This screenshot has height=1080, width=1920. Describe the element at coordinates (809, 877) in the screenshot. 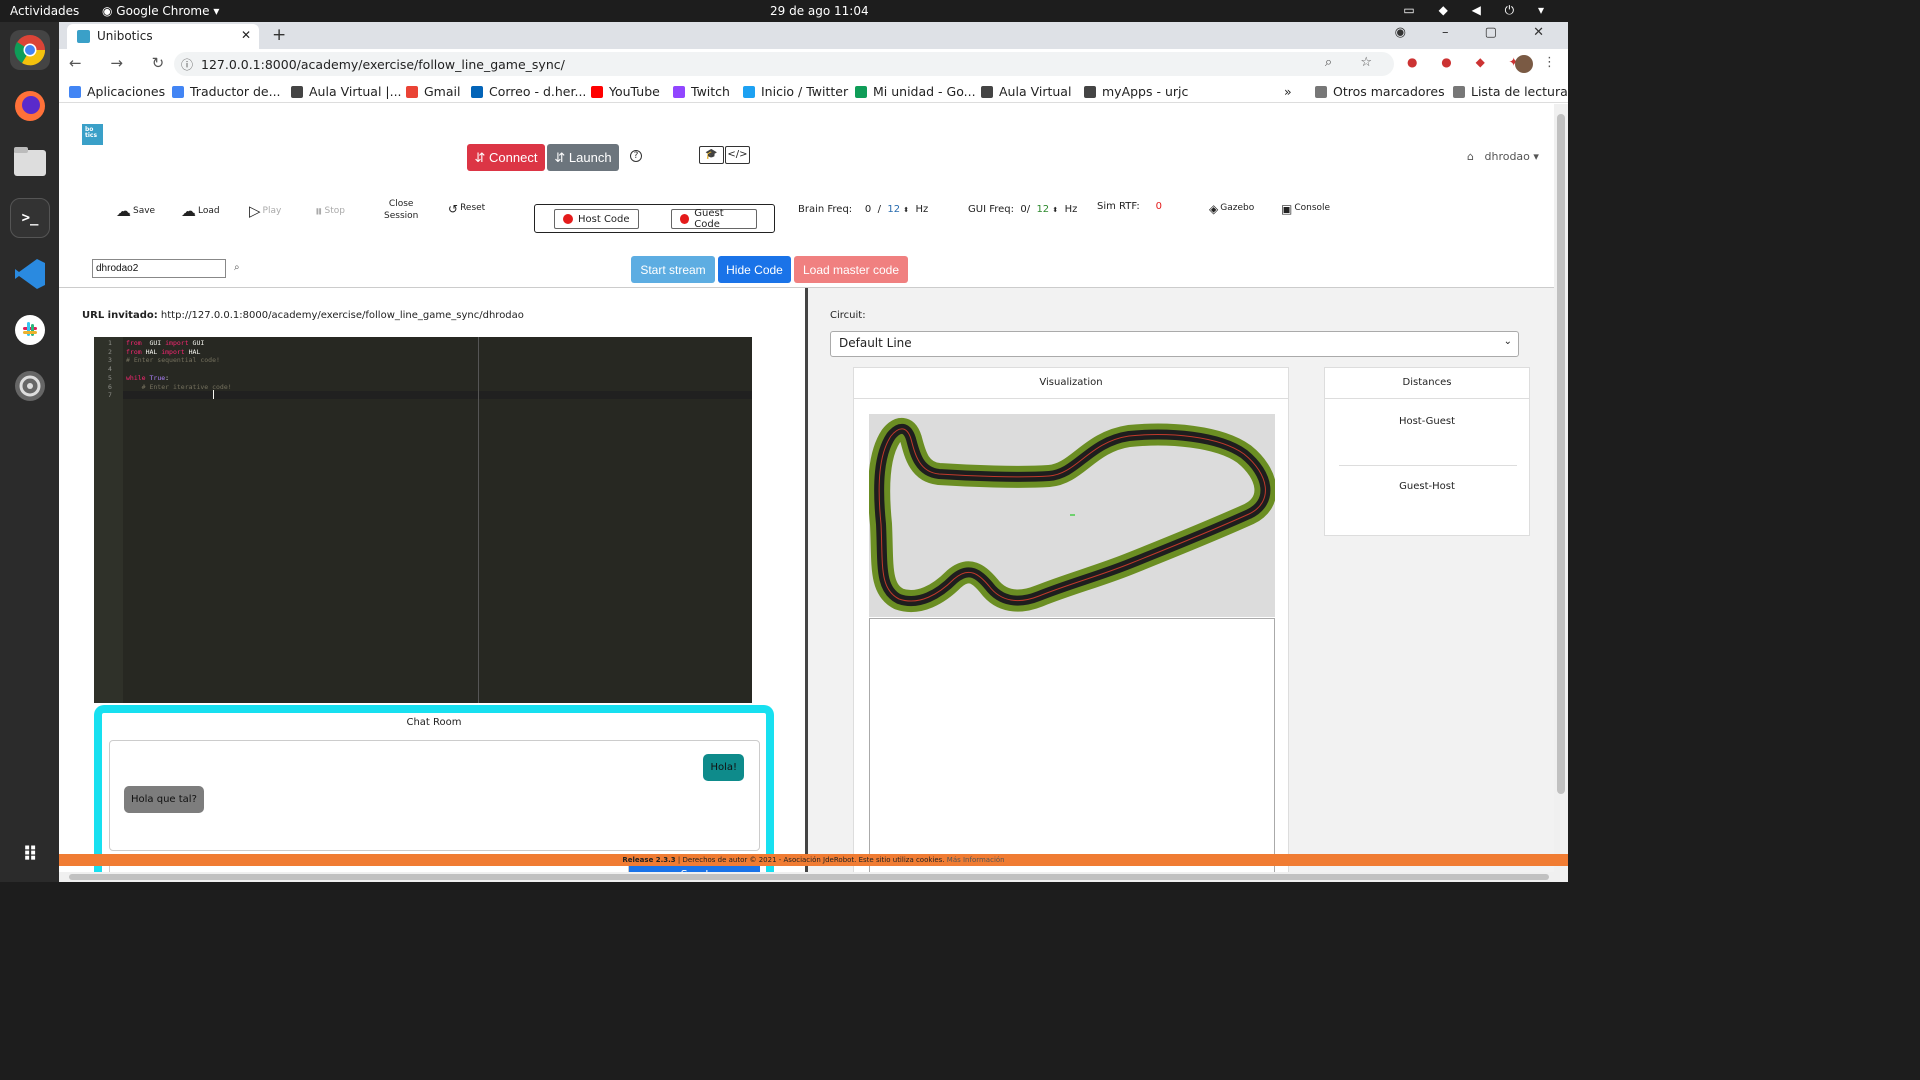

I see `horizontal-scrollbar-thumb` at that location.